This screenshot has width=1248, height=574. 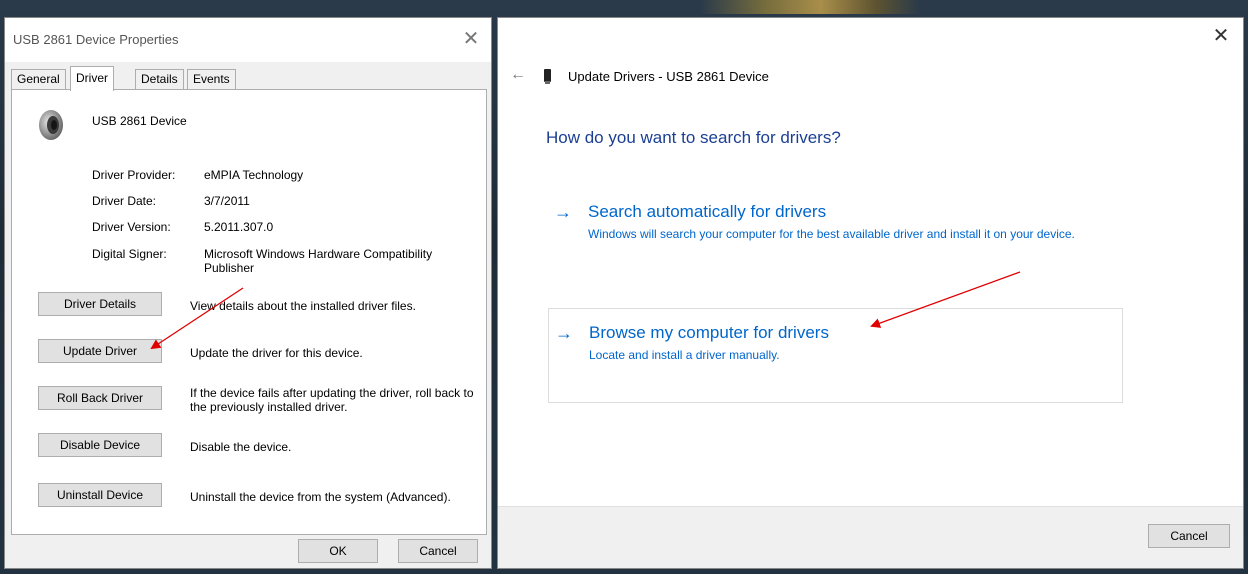 I want to click on info-value-version: 5.2011.307.0, so click(x=239, y=227).